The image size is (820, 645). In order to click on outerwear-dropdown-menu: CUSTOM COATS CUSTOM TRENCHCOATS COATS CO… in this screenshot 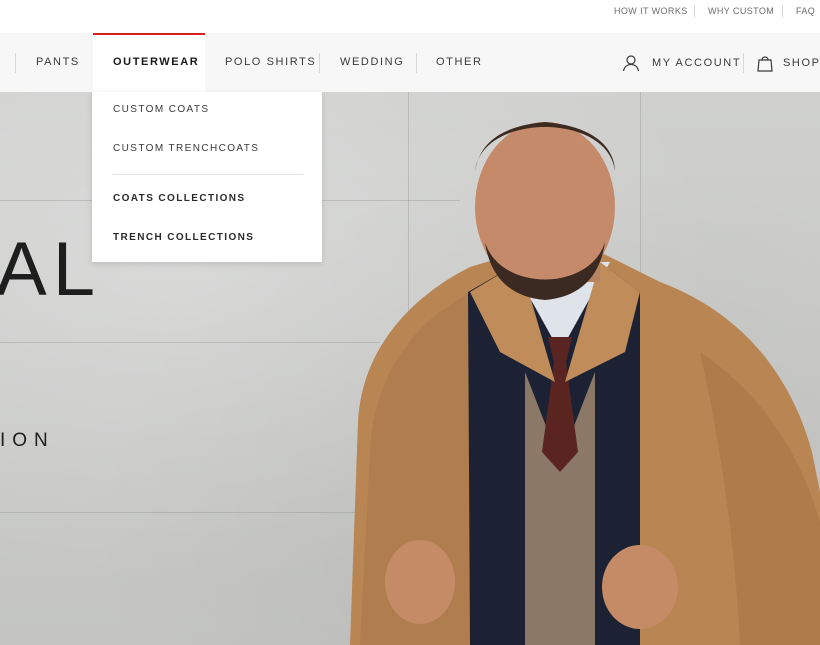, I will do `click(207, 177)`.